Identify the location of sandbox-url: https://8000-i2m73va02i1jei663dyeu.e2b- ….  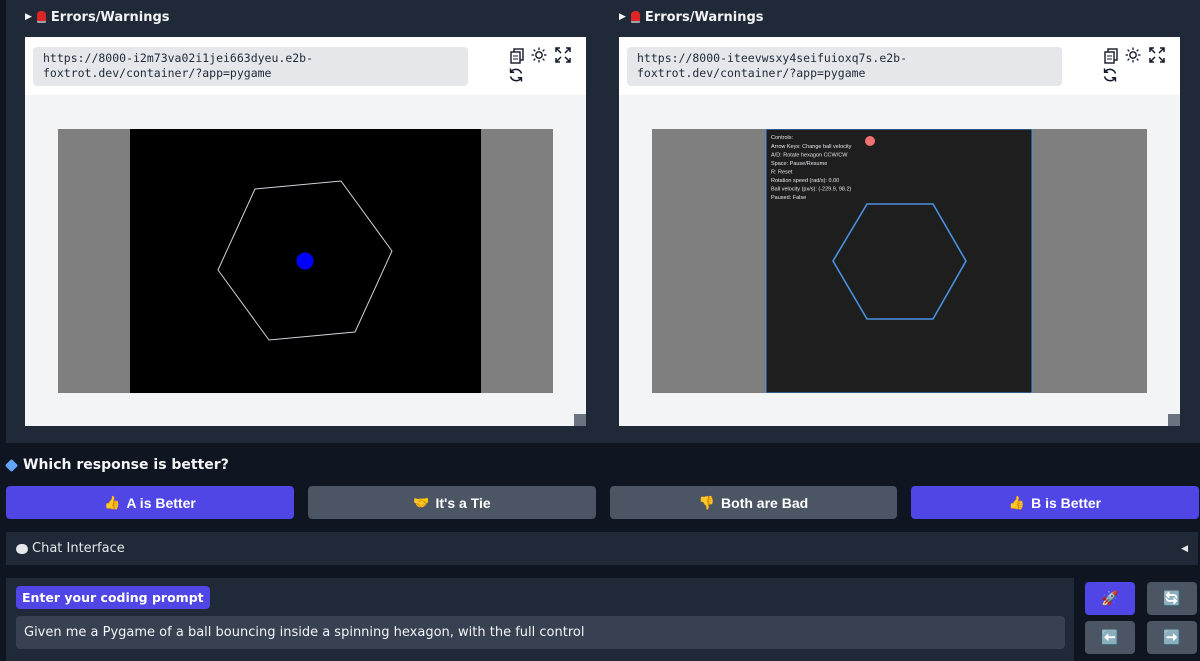
(250, 66).